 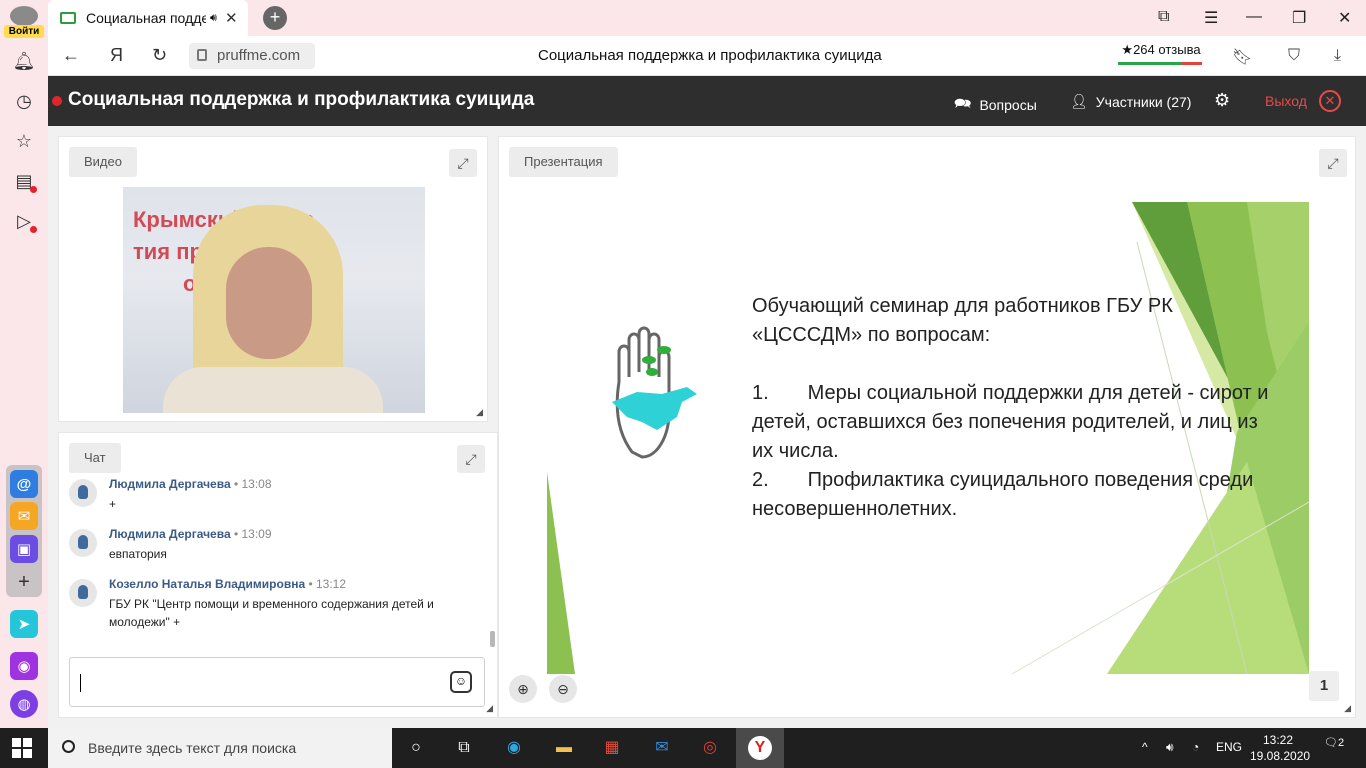 I want to click on chrome-icon: ◎, so click(x=710, y=748).